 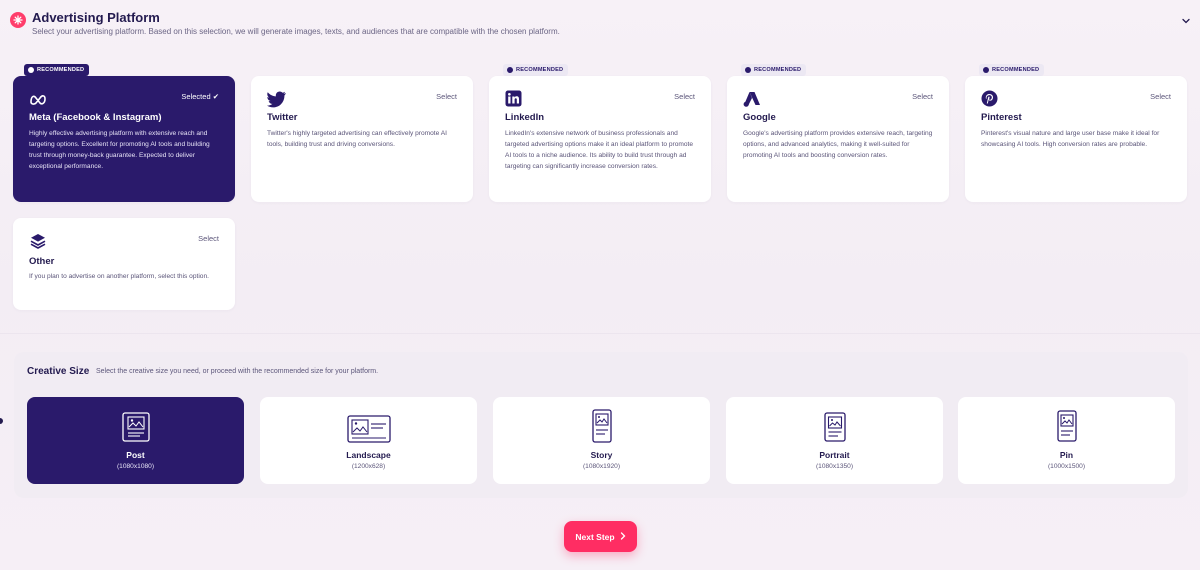 I want to click on side-handle, so click(x=1, y=421).